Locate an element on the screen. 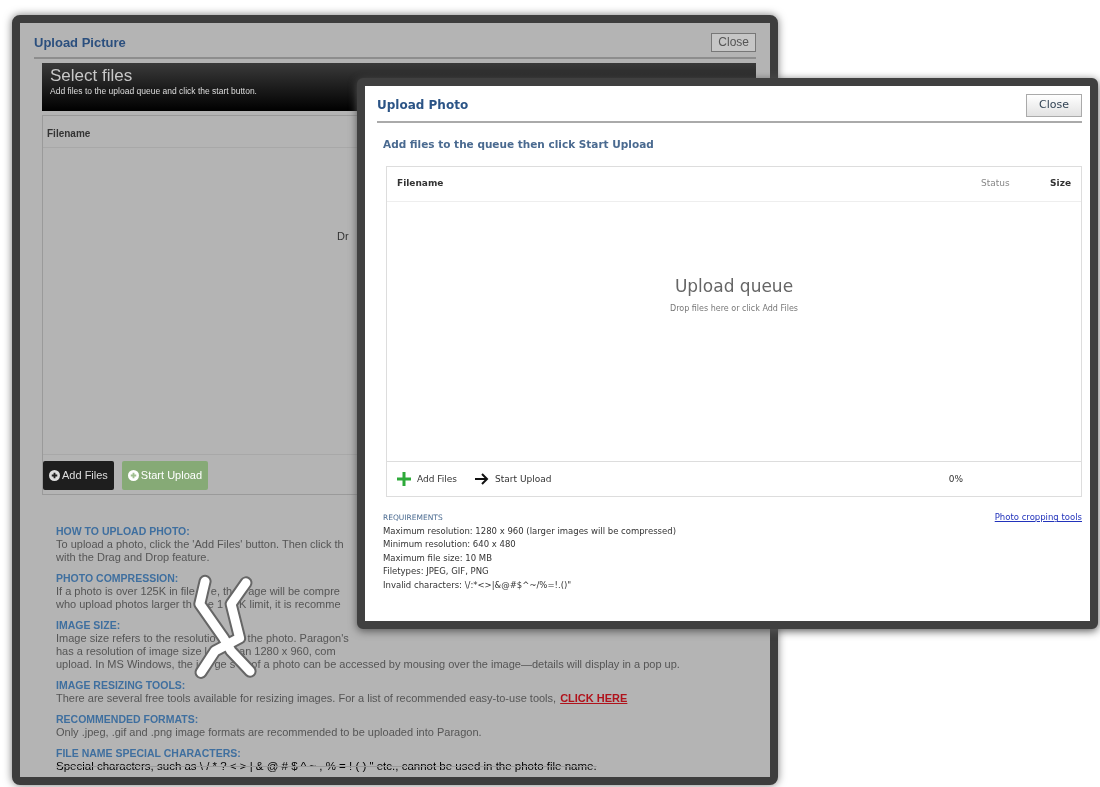  help-text: e, th is located at coordinates (221, 591).